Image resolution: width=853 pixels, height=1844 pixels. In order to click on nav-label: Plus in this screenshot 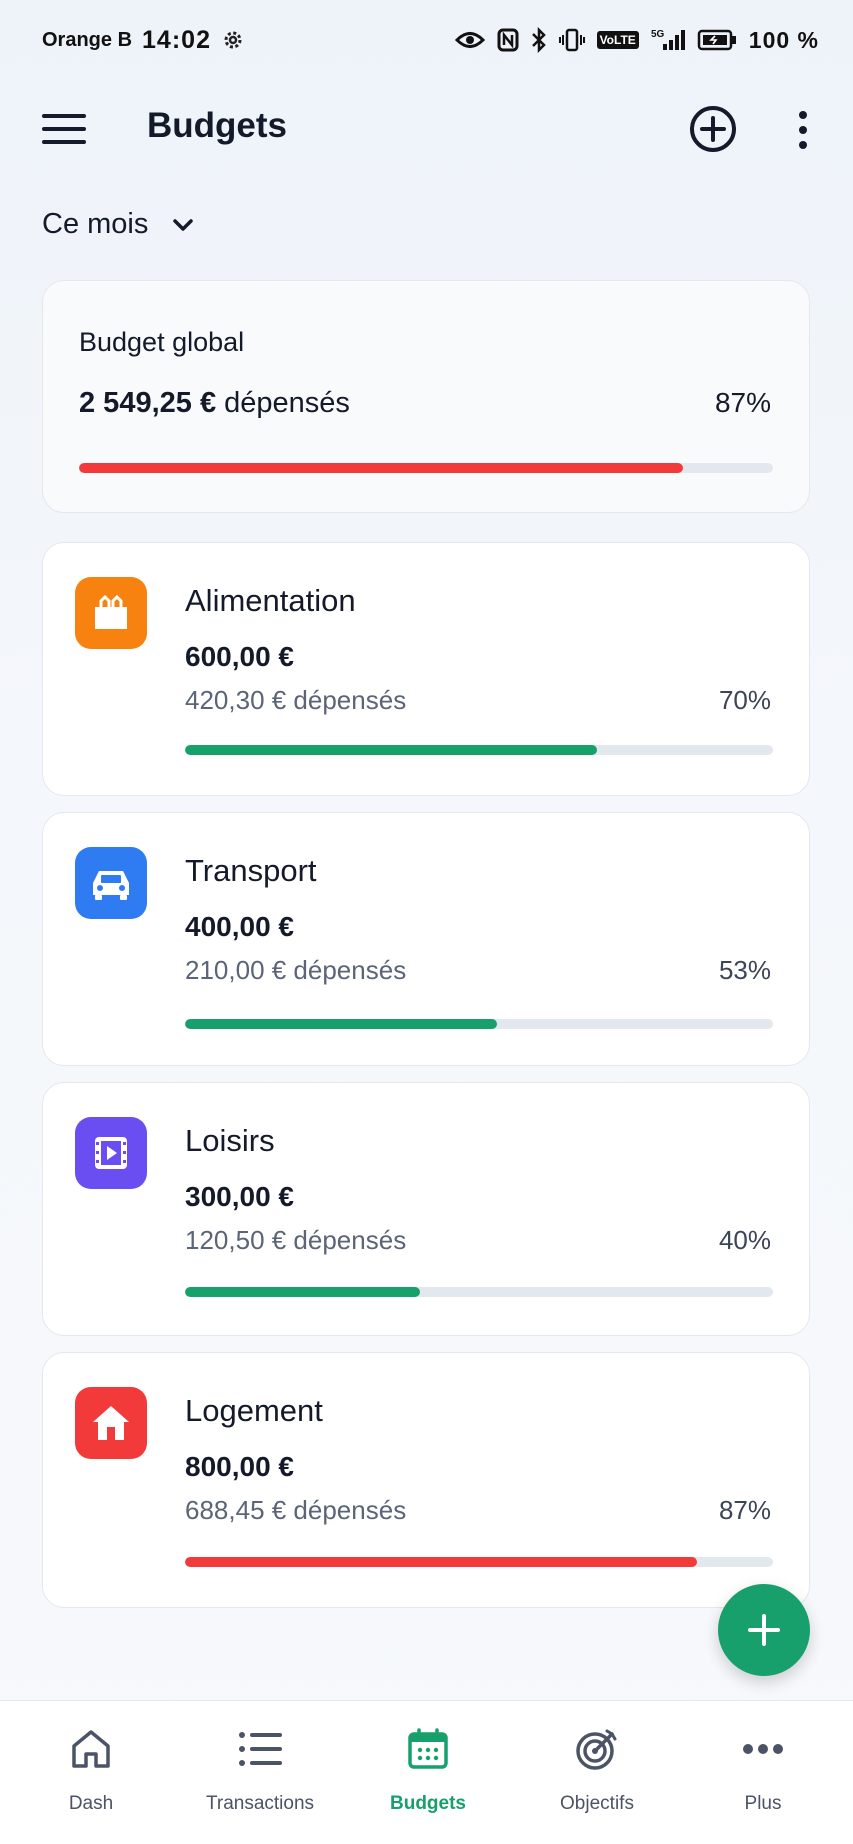, I will do `click(763, 1803)`.